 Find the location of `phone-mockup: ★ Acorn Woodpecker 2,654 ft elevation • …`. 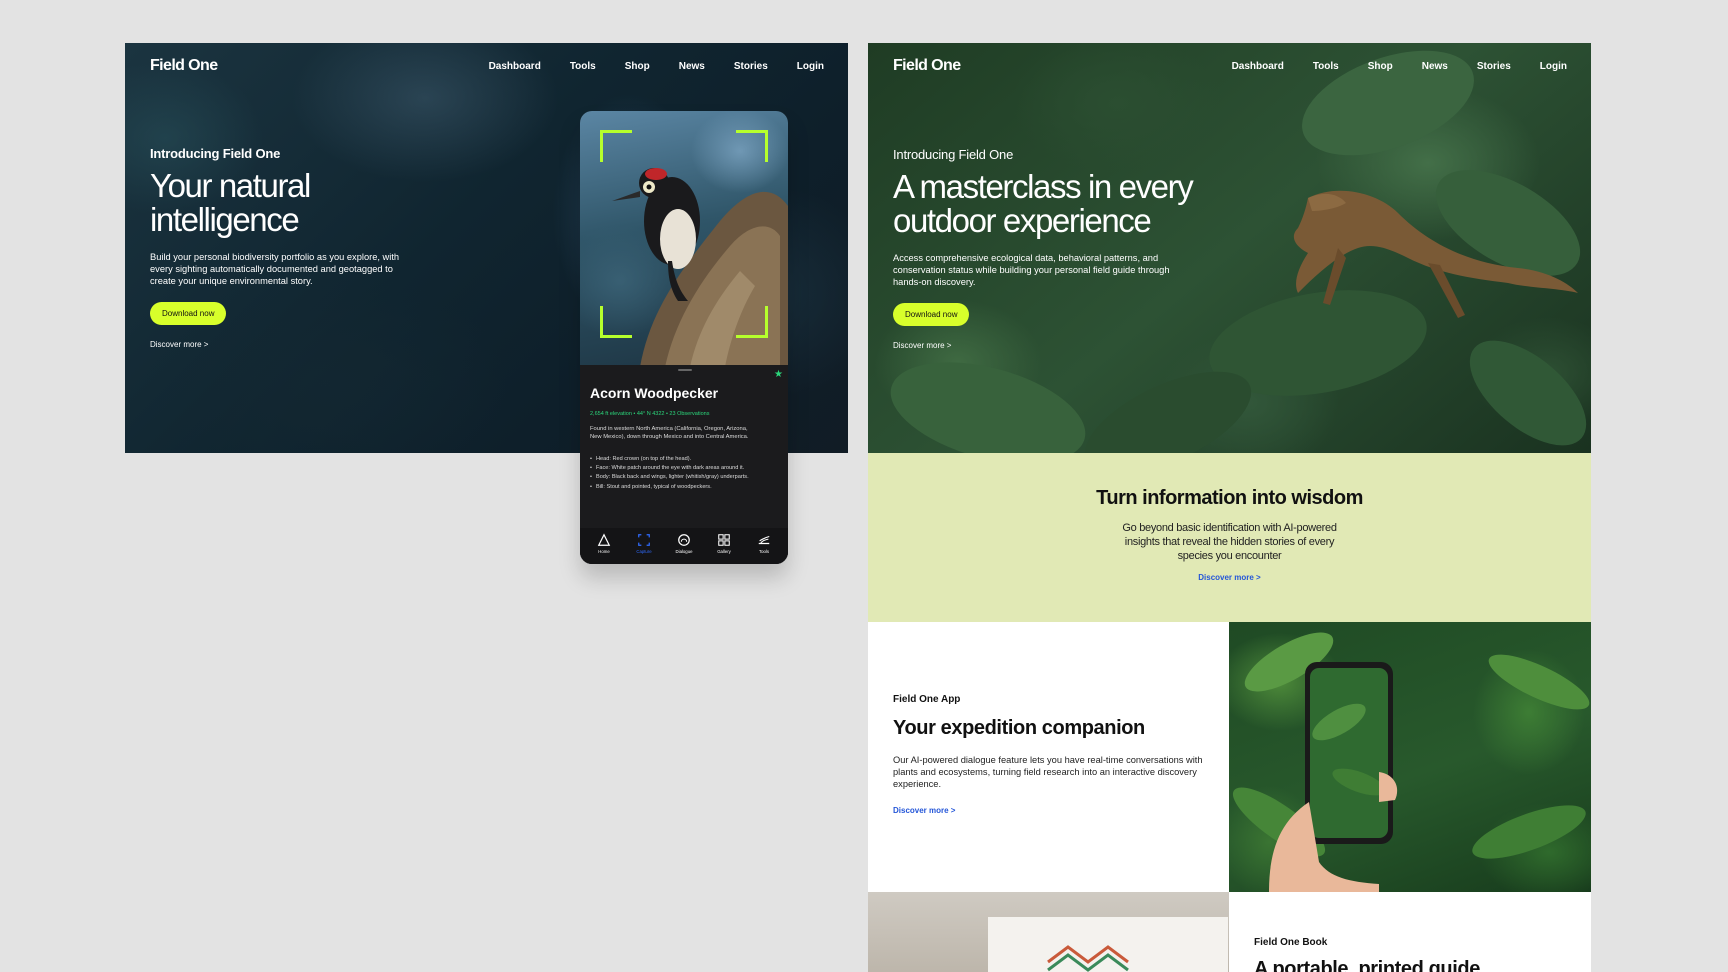

phone-mockup: ★ Acorn Woodpecker 2,654 ft elevation • … is located at coordinates (684, 337).